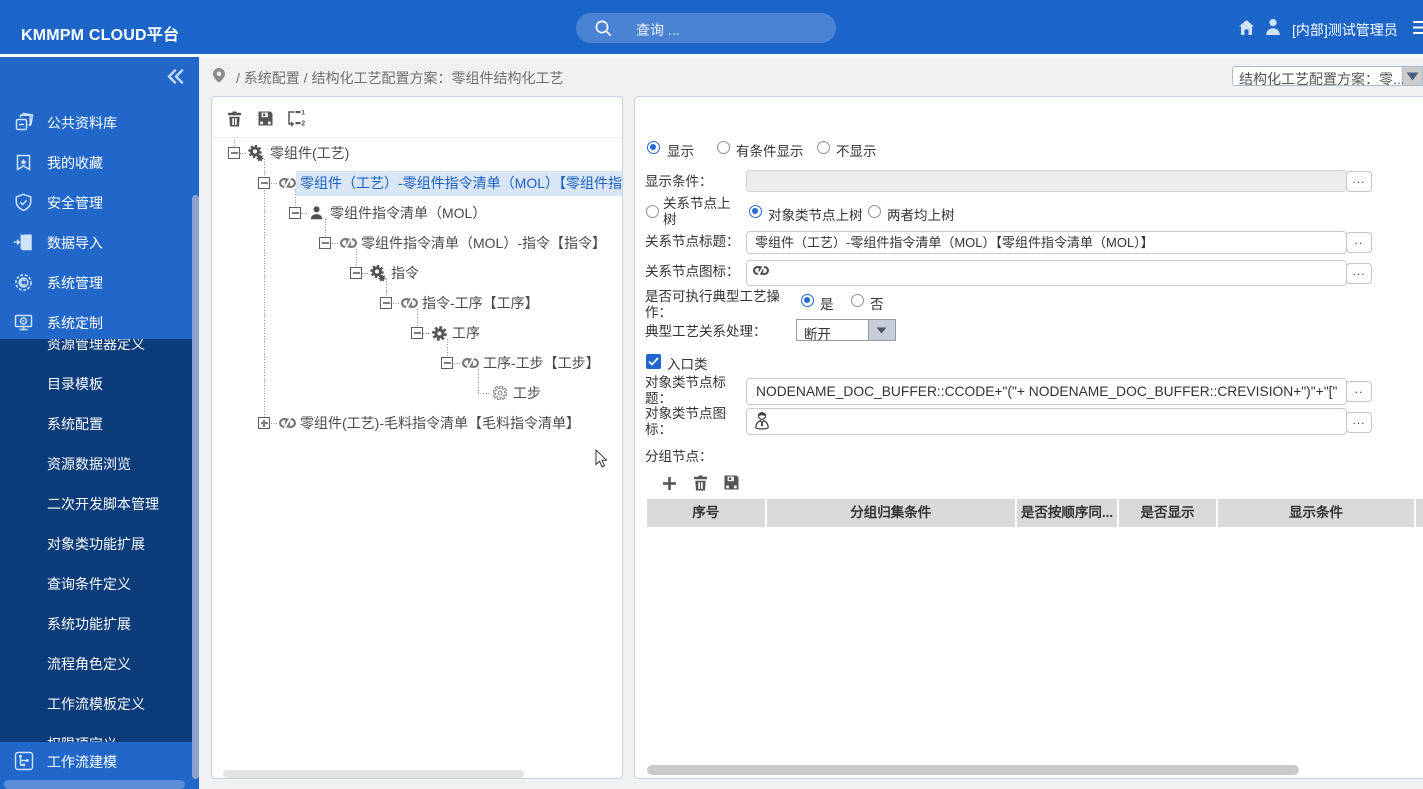 Image resolution: width=1423 pixels, height=789 pixels. What do you see at coordinates (303, 124) in the screenshot?
I see `svg-text: 2` at bounding box center [303, 124].